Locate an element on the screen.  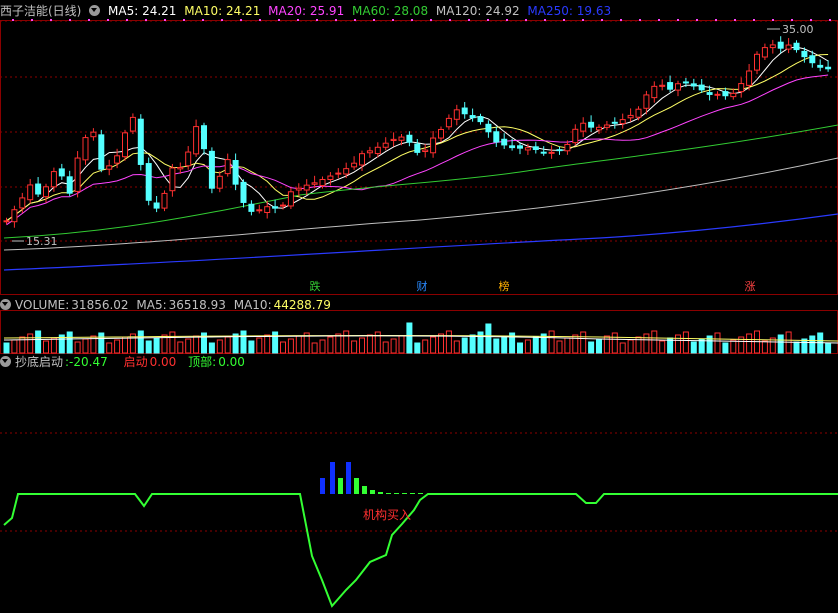
event-marker-die: 跌 is located at coordinates (315, 287).